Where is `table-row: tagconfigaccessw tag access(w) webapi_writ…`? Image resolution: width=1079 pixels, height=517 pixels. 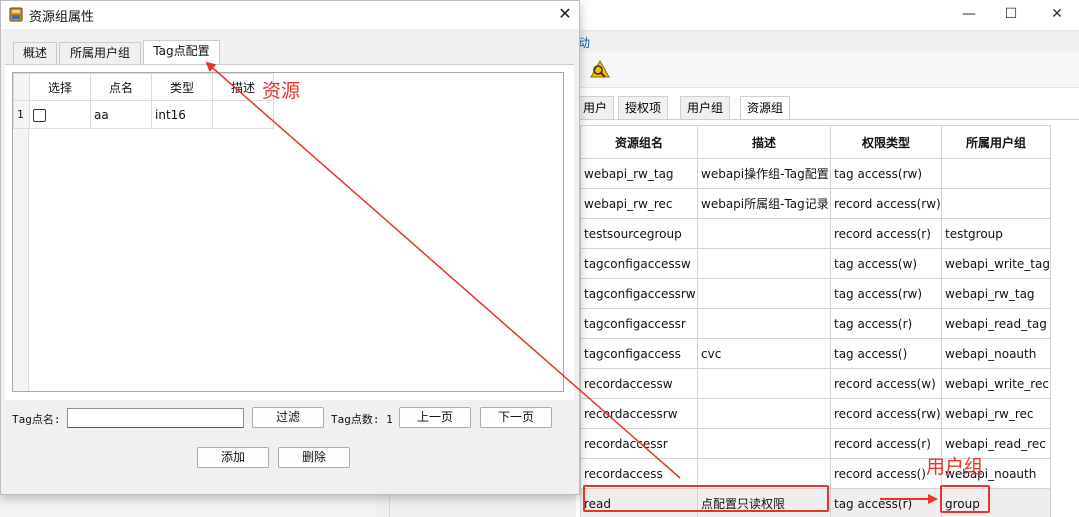 table-row: tagconfigaccessw tag access(w) webapi_writ… is located at coordinates (815, 263).